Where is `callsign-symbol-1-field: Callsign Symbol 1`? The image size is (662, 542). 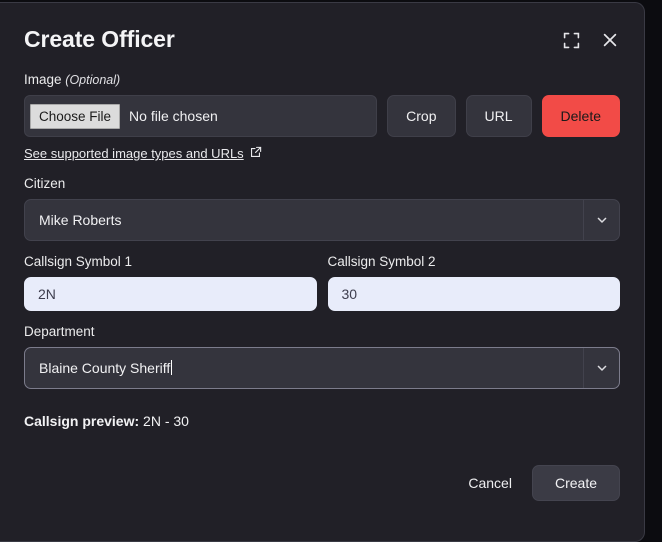 callsign-symbol-1-field: Callsign Symbol 1 is located at coordinates (170, 282).